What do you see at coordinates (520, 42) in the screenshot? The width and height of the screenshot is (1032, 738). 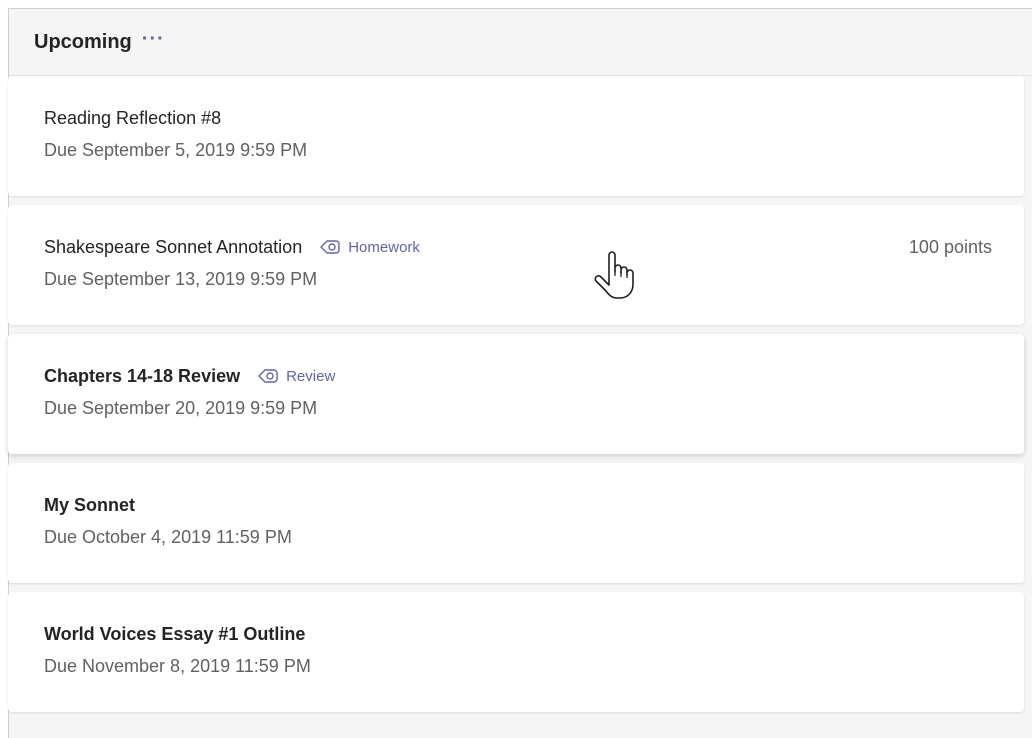 I see `section-header: Upcoming ···` at bounding box center [520, 42].